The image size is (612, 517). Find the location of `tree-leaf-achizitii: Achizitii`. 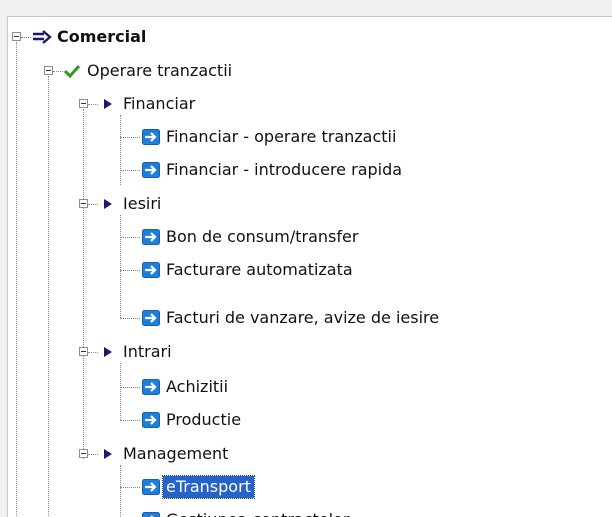

tree-leaf-achizitii: Achizitii is located at coordinates (186, 387).